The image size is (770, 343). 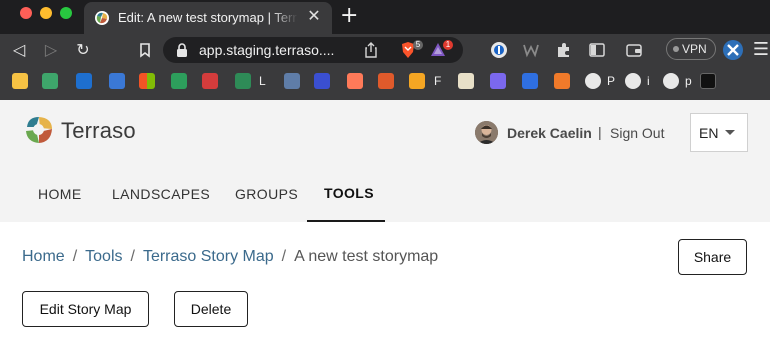 I want to click on vpn-button: VPN, so click(x=691, y=49).